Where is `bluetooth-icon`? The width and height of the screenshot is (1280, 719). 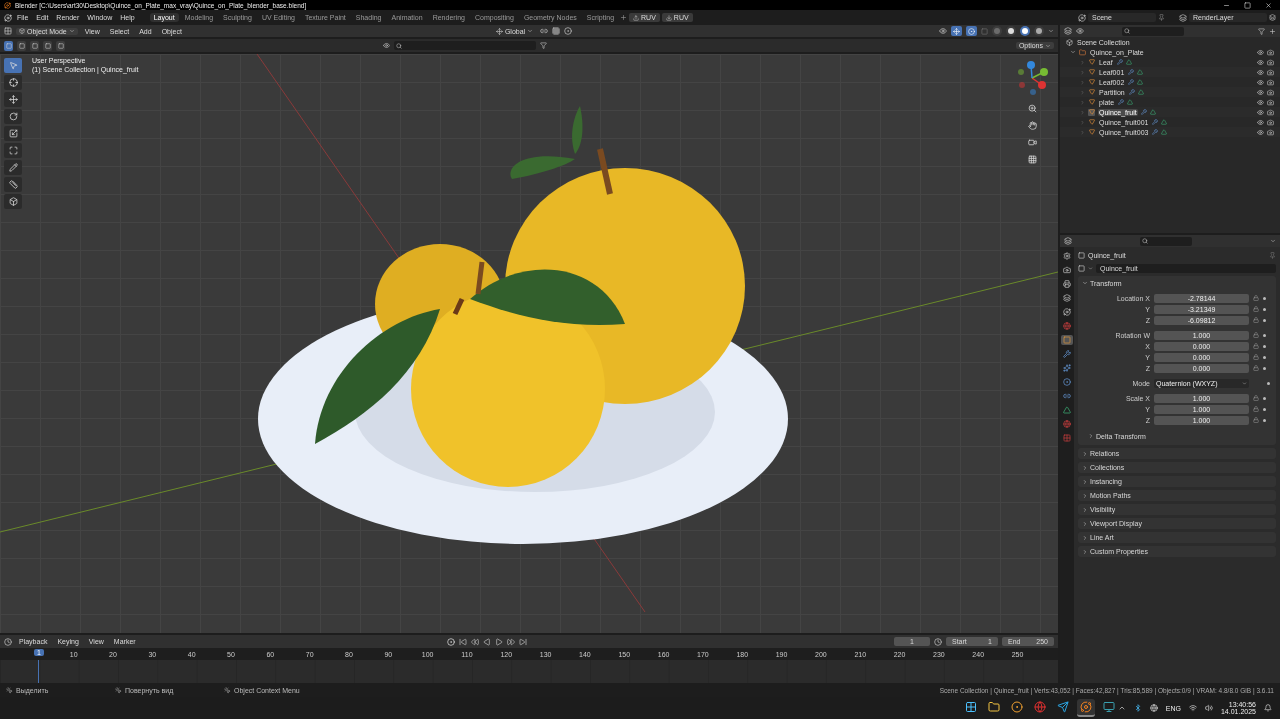
bluetooth-icon is located at coordinates (1137, 708).